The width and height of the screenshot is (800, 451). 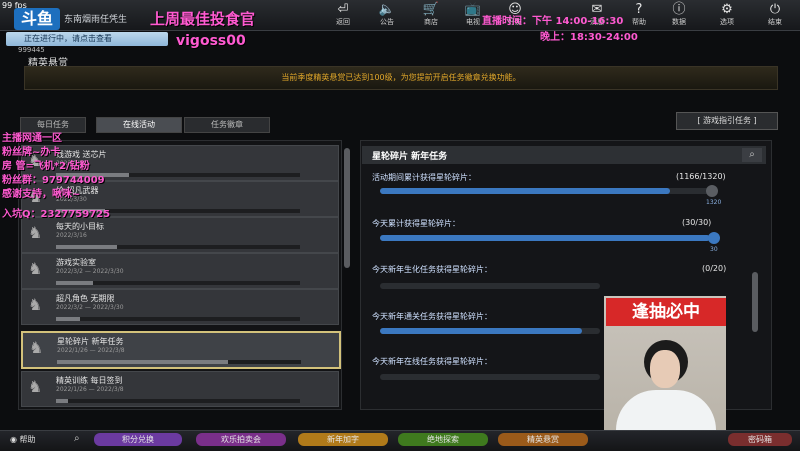 I want to click on explore-button: 绝地探索, so click(x=443, y=439).